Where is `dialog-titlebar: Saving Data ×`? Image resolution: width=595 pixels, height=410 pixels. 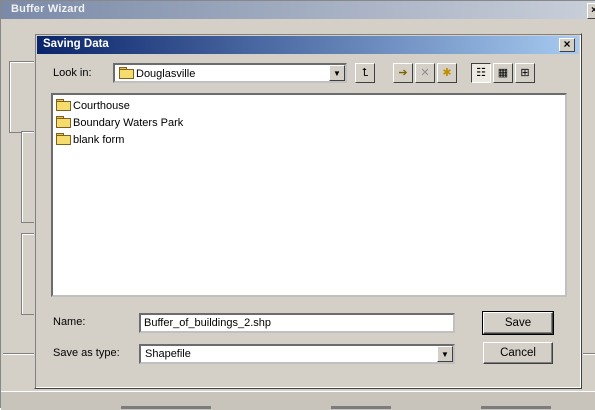
dialog-titlebar: Saving Data × is located at coordinates (308, 45).